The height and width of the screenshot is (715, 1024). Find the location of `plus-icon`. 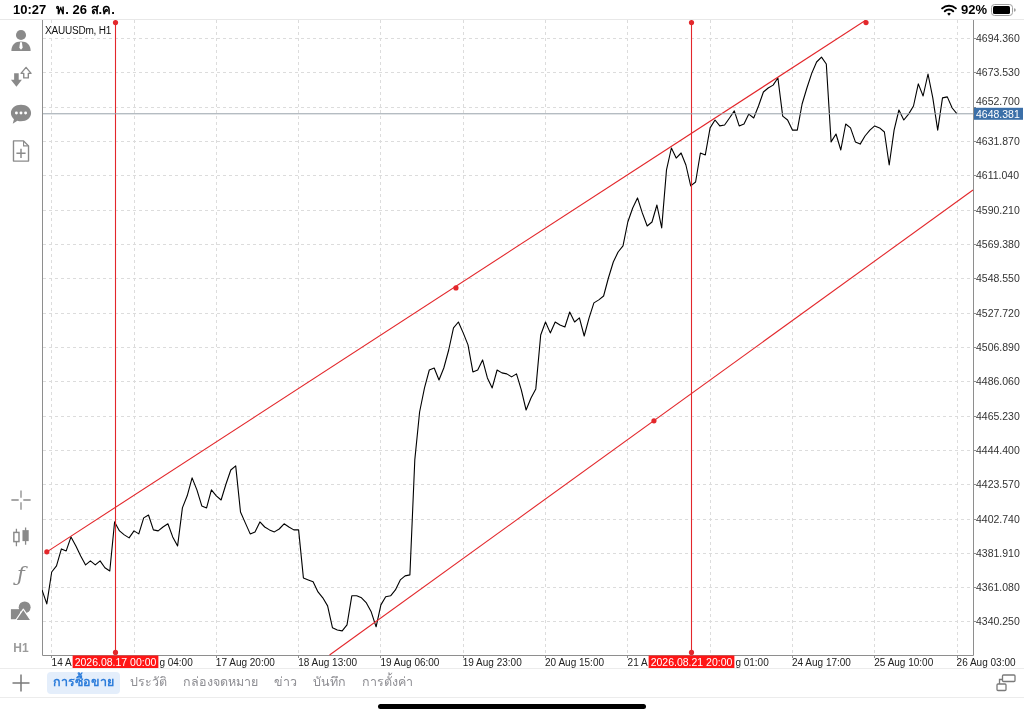

plus-icon is located at coordinates (21, 683).